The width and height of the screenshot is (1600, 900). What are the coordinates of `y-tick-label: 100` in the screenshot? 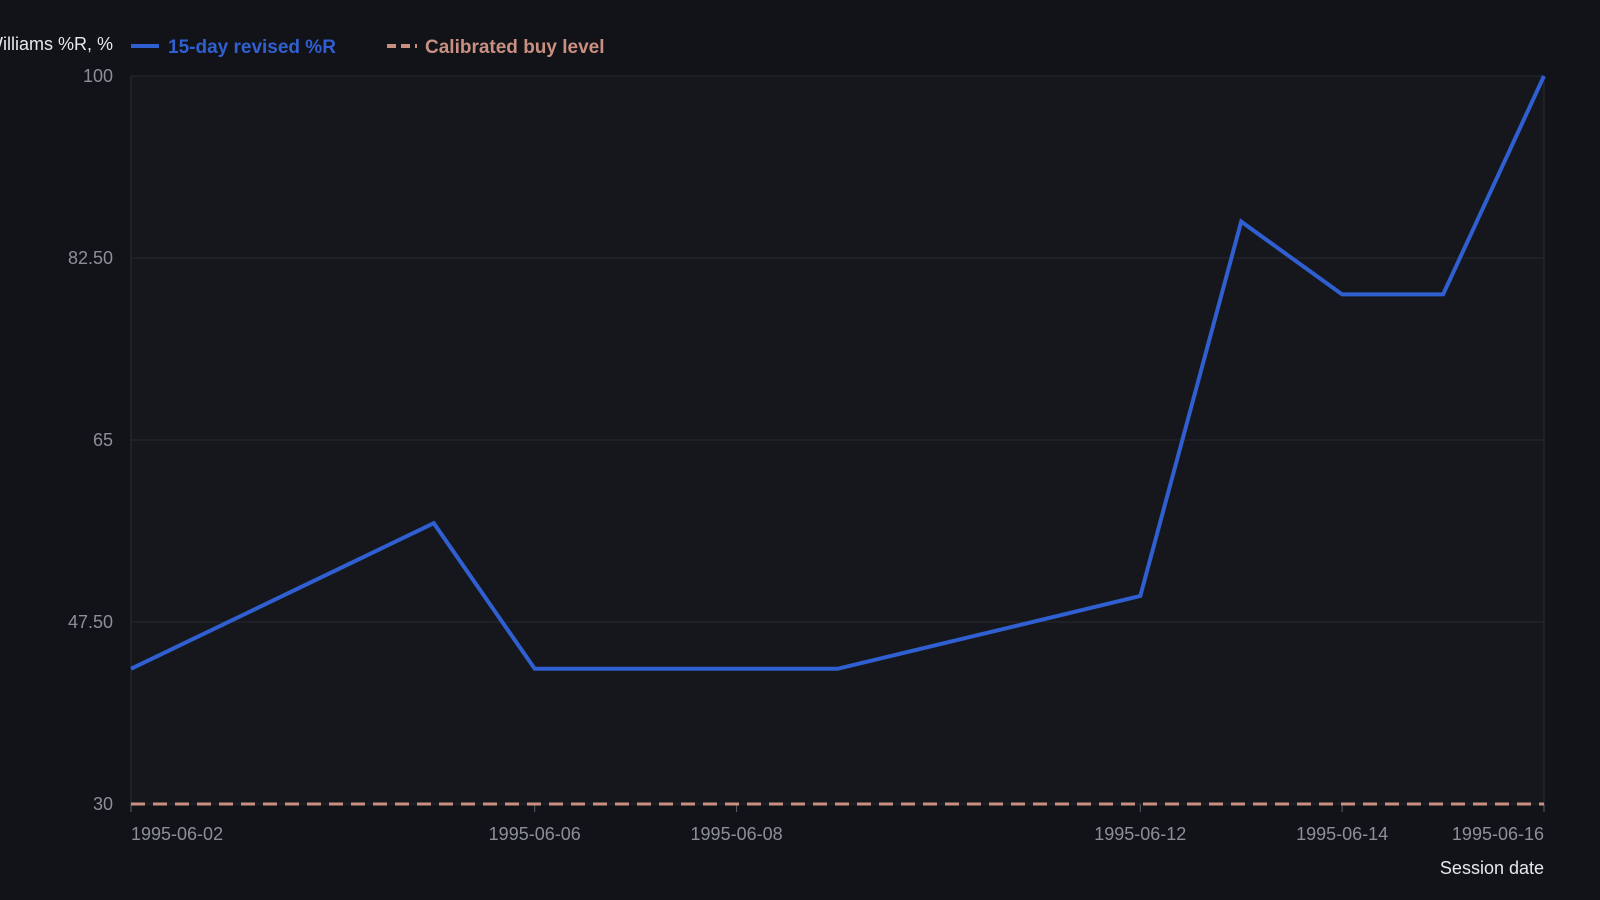 It's located at (98, 76).